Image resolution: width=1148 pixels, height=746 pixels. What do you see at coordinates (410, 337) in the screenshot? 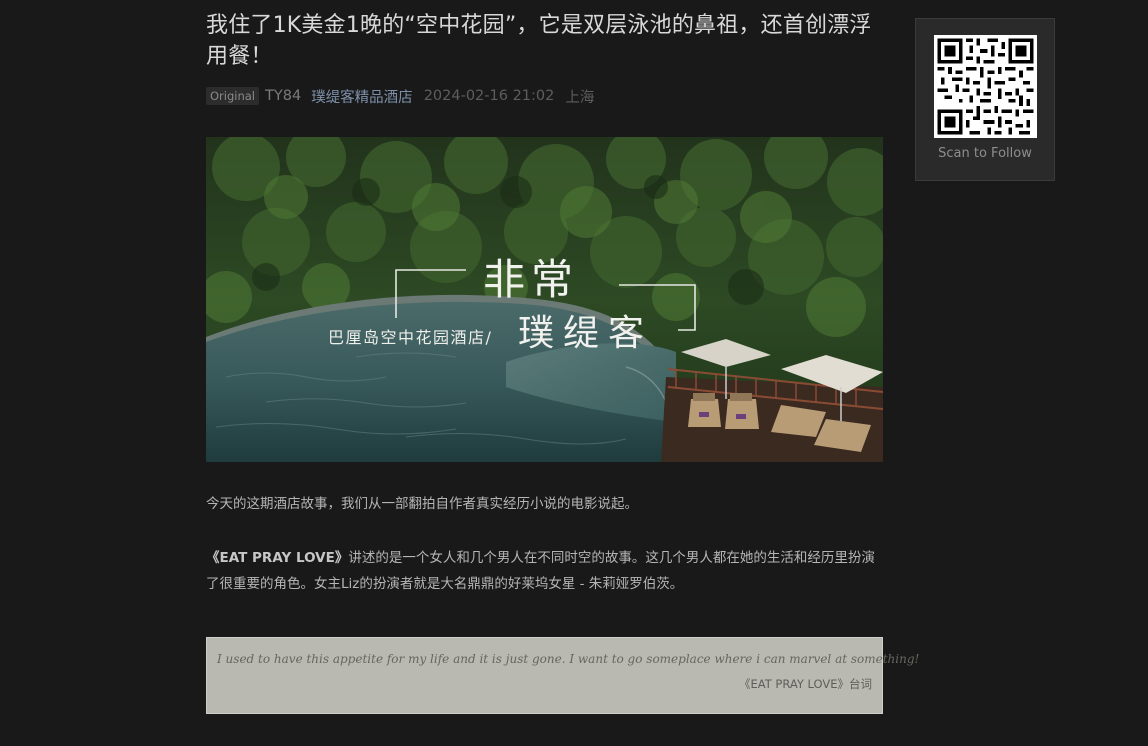
I see `cover-subtitle: 巴厘岛空中花园酒店/` at bounding box center [410, 337].